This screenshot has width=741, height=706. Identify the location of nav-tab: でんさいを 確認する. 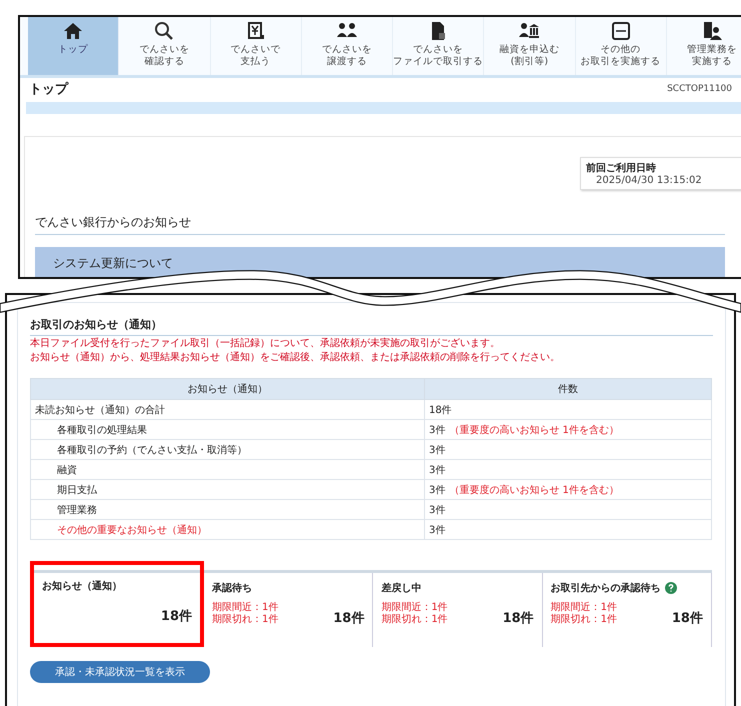
(164, 46).